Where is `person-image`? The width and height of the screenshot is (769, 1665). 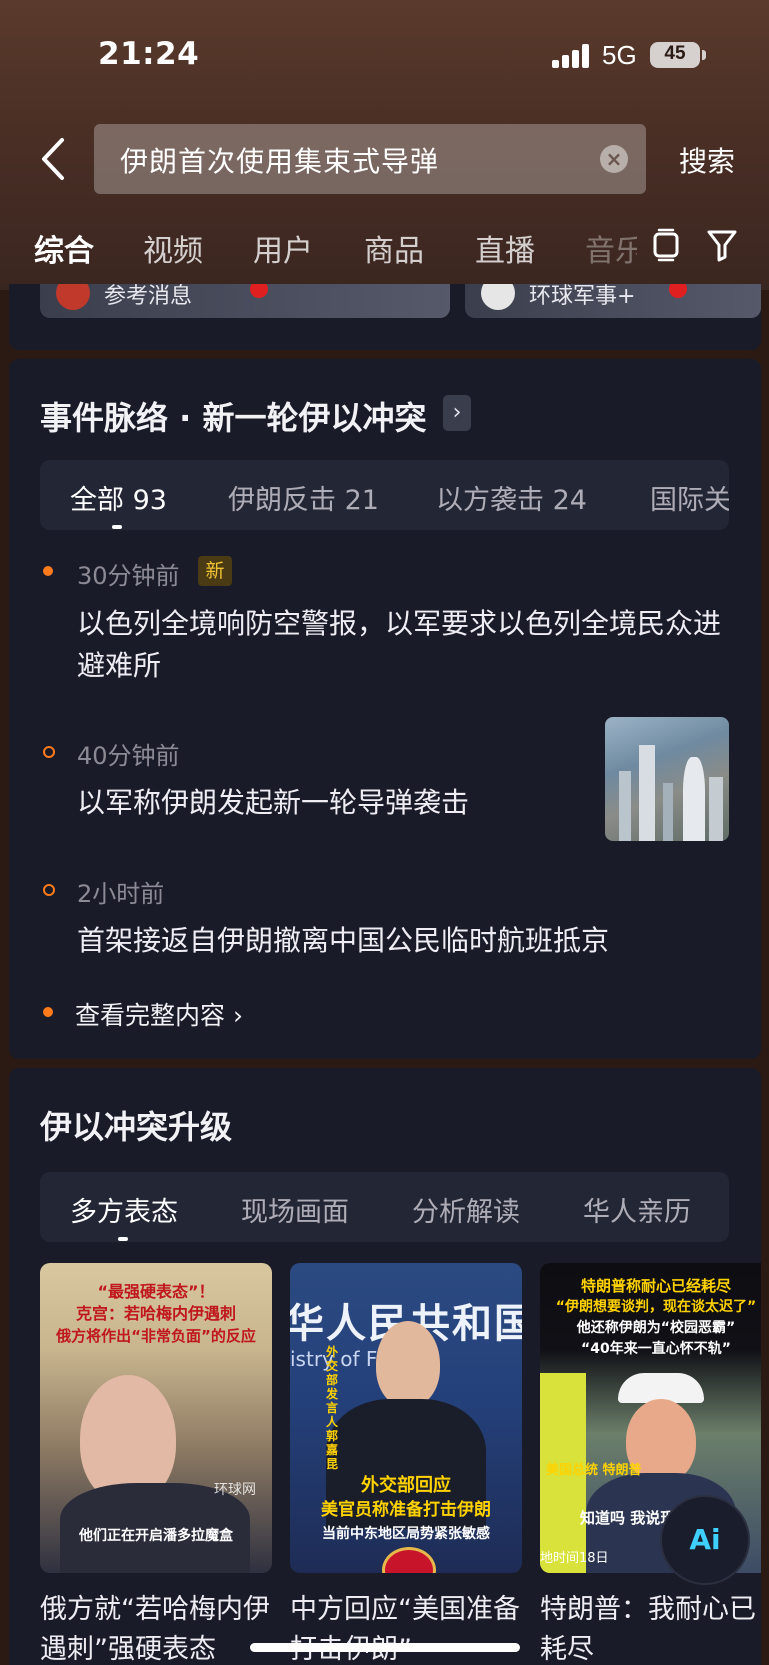
person-image is located at coordinates (408, 1364).